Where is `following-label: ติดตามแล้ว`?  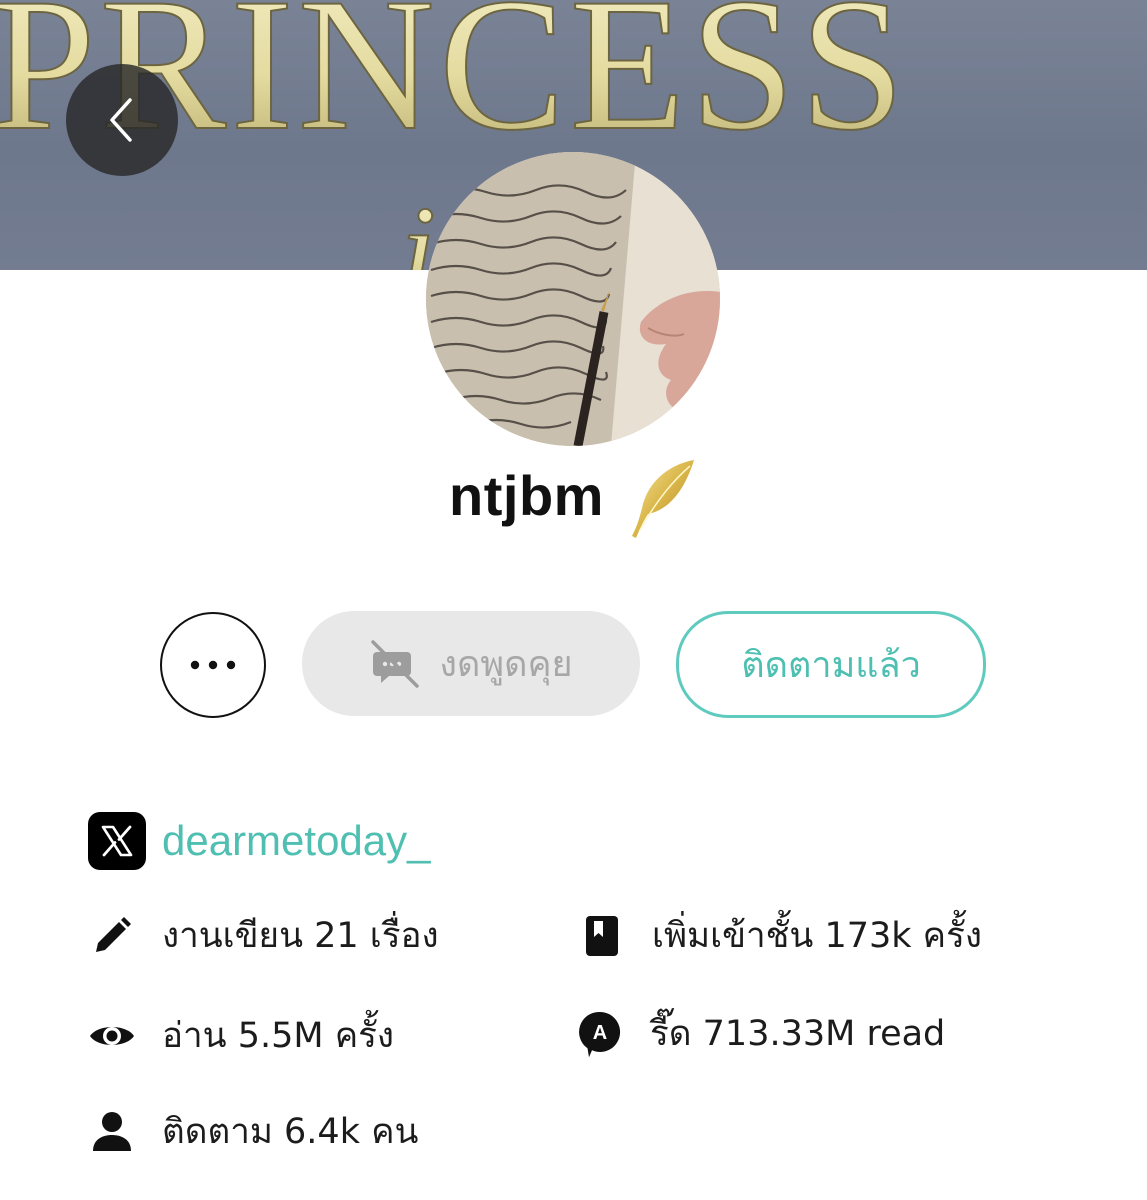
following-label: ติดตามแล้ว is located at coordinates (831, 665).